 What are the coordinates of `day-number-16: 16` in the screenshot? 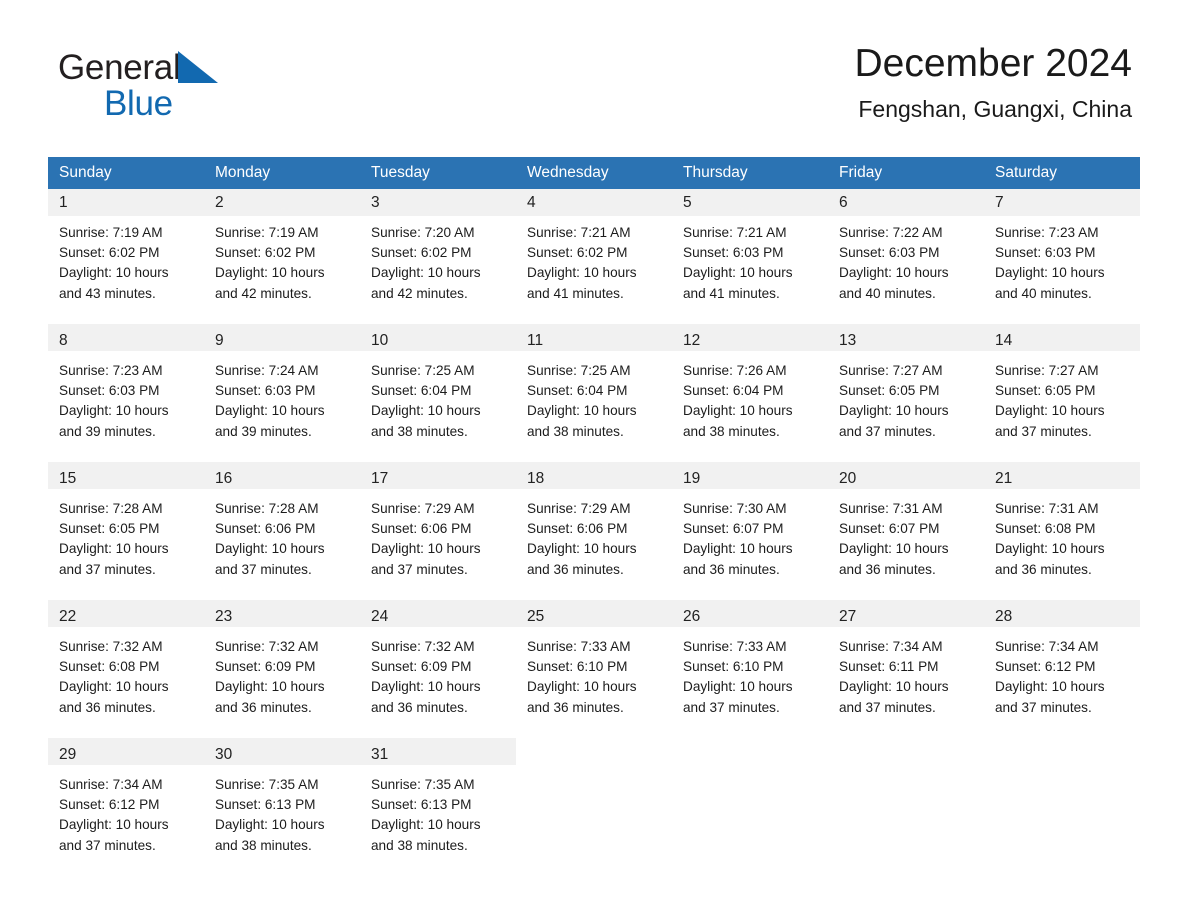 It's located at (282, 478).